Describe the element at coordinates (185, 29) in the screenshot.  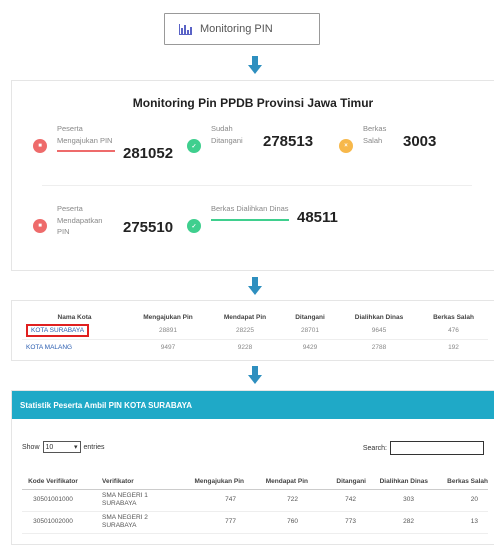
I see `bar-chart-icon` at that location.